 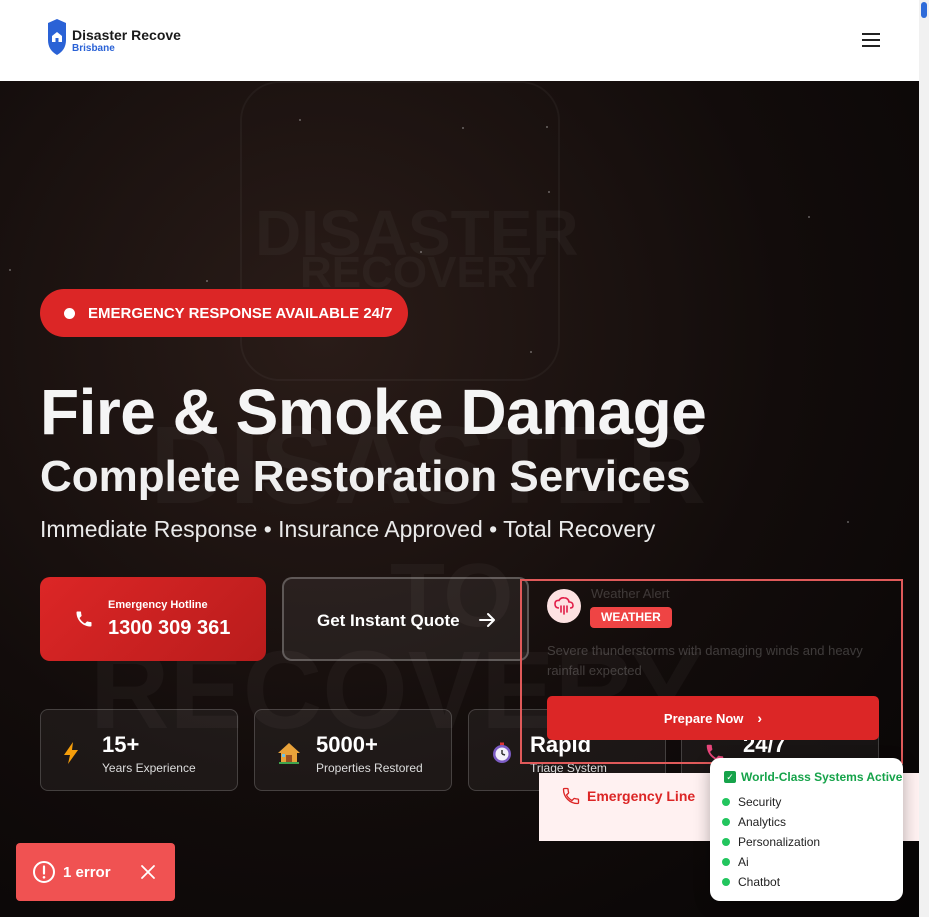 I want to click on badge-label: EMERGENCY RESPONSE AVAILABLE 24/7, so click(x=240, y=313).